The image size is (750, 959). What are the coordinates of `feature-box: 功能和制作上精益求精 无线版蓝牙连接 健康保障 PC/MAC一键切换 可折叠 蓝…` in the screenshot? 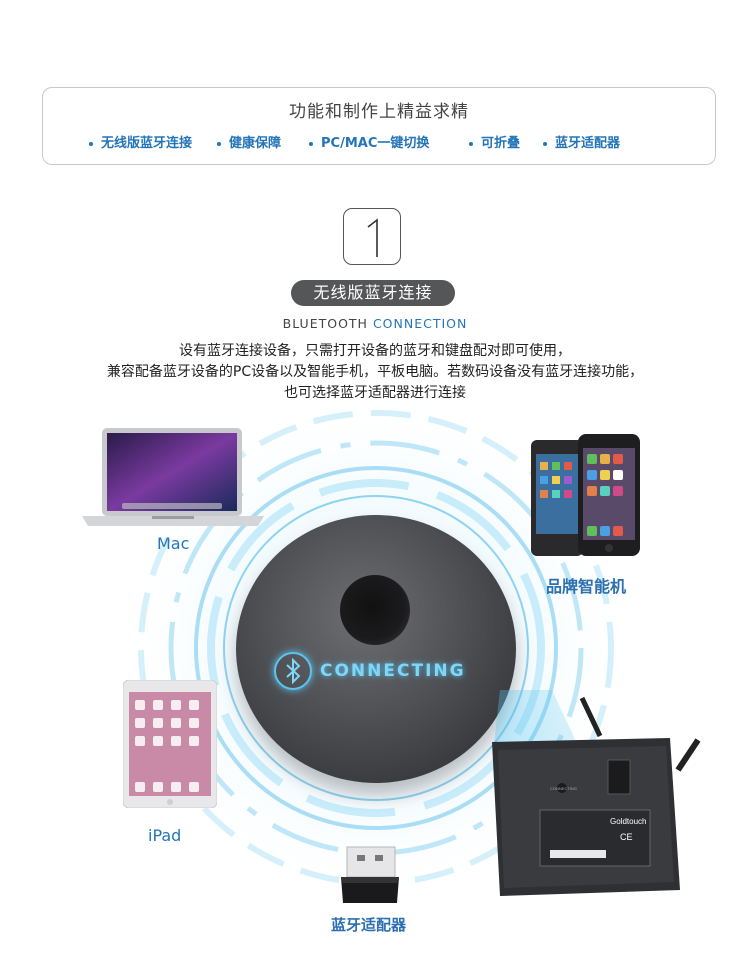 It's located at (379, 126).